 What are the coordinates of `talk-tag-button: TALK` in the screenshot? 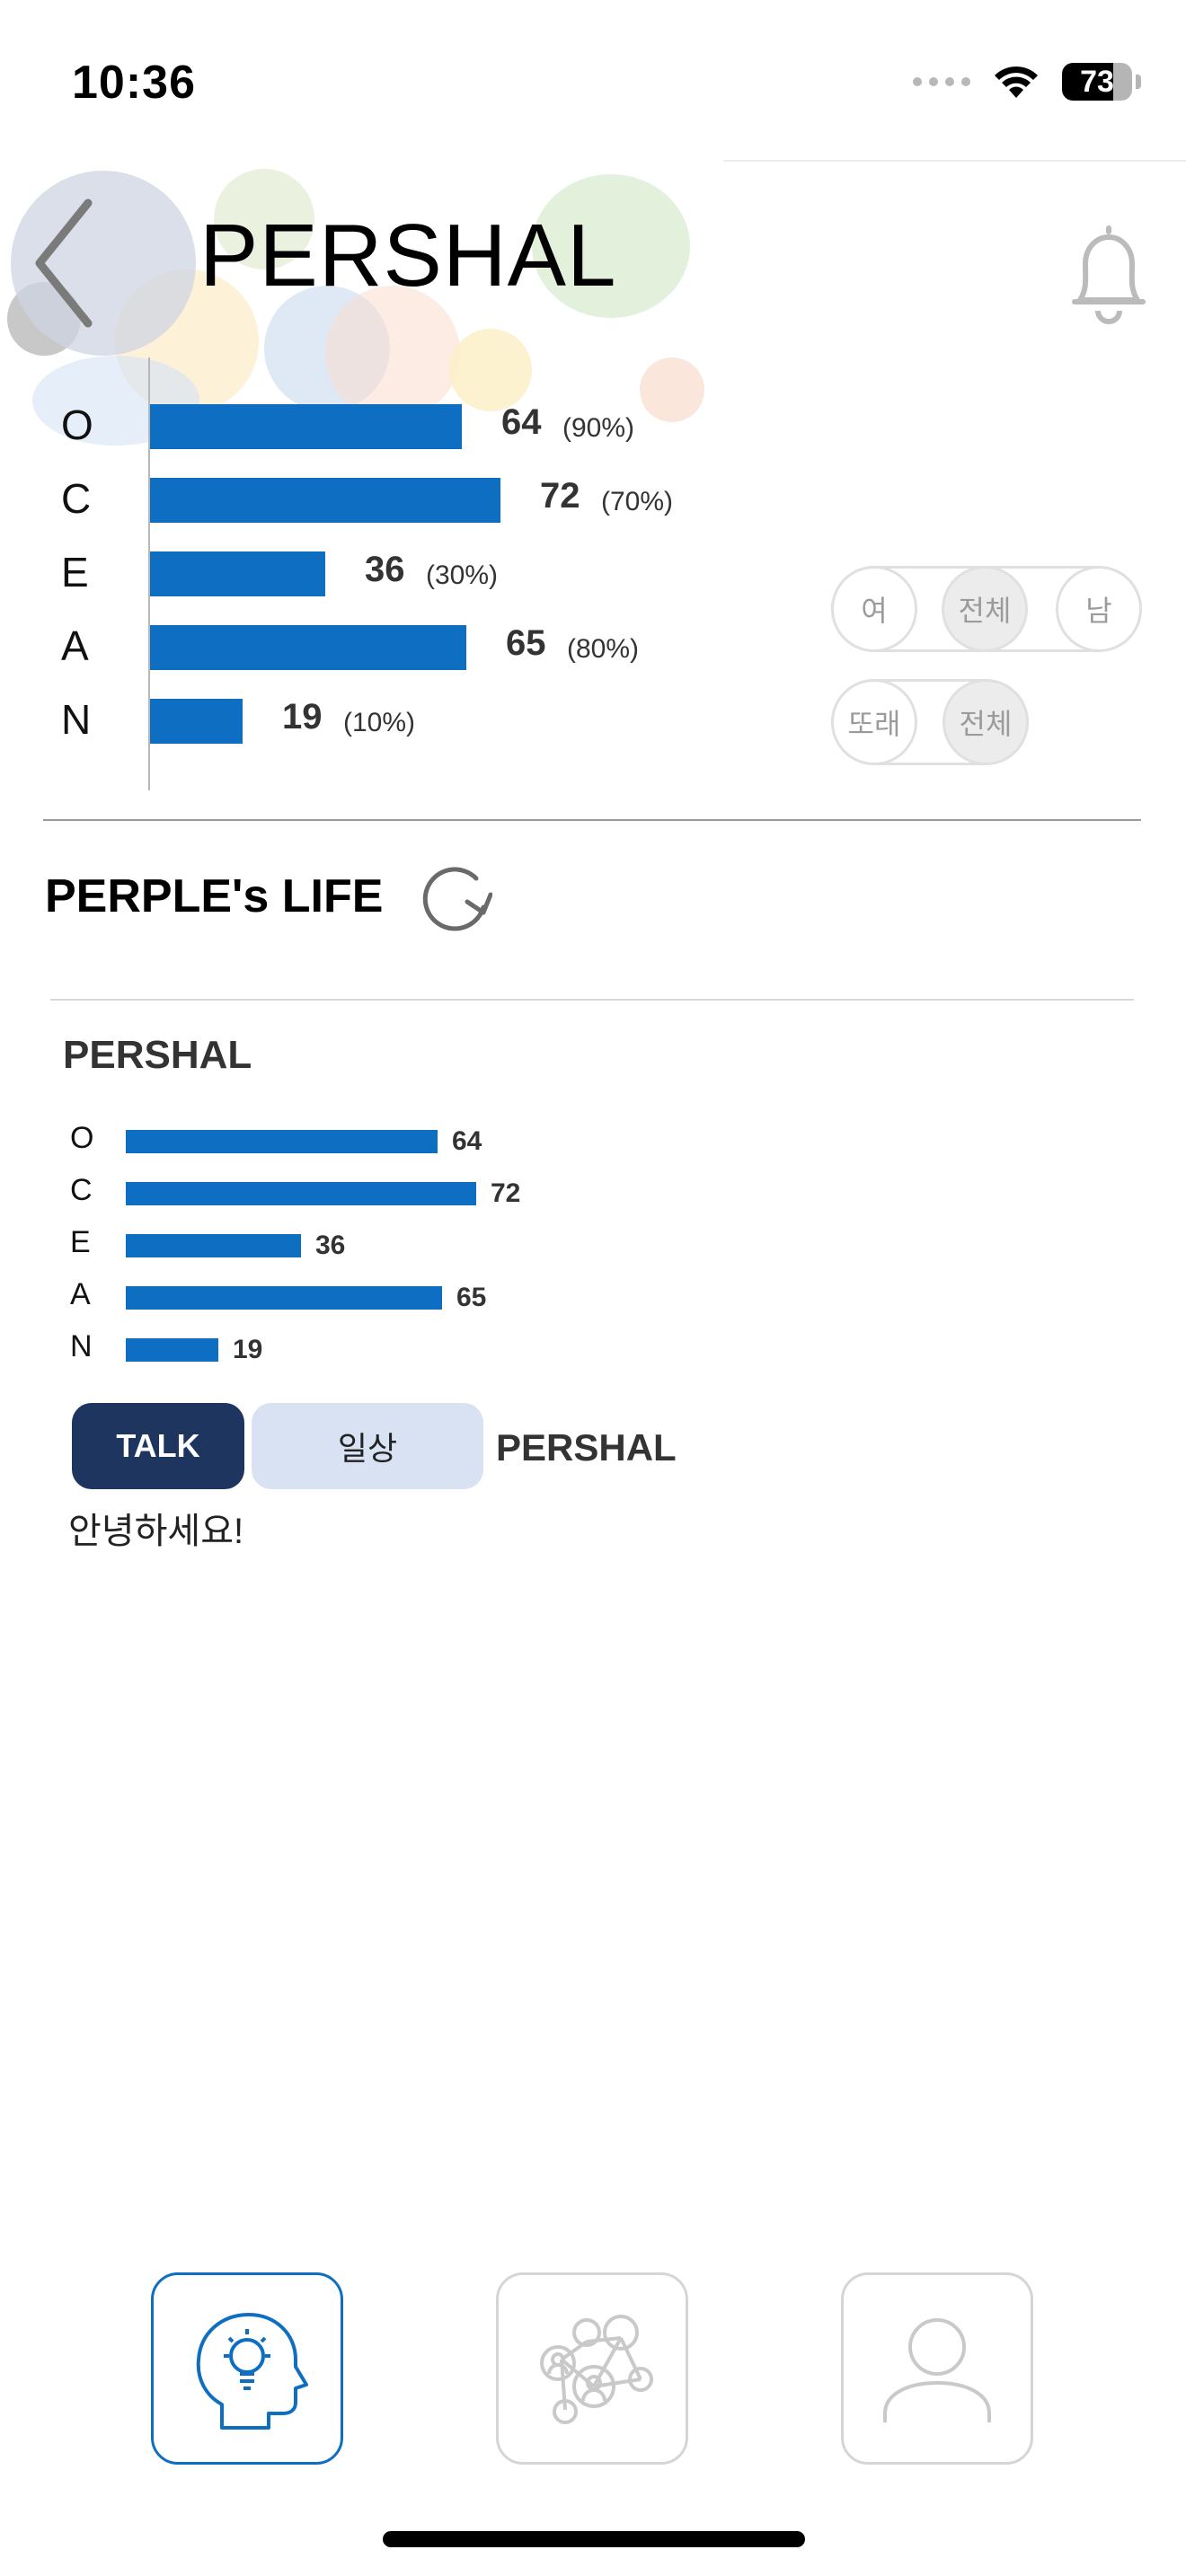 It's located at (158, 1446).